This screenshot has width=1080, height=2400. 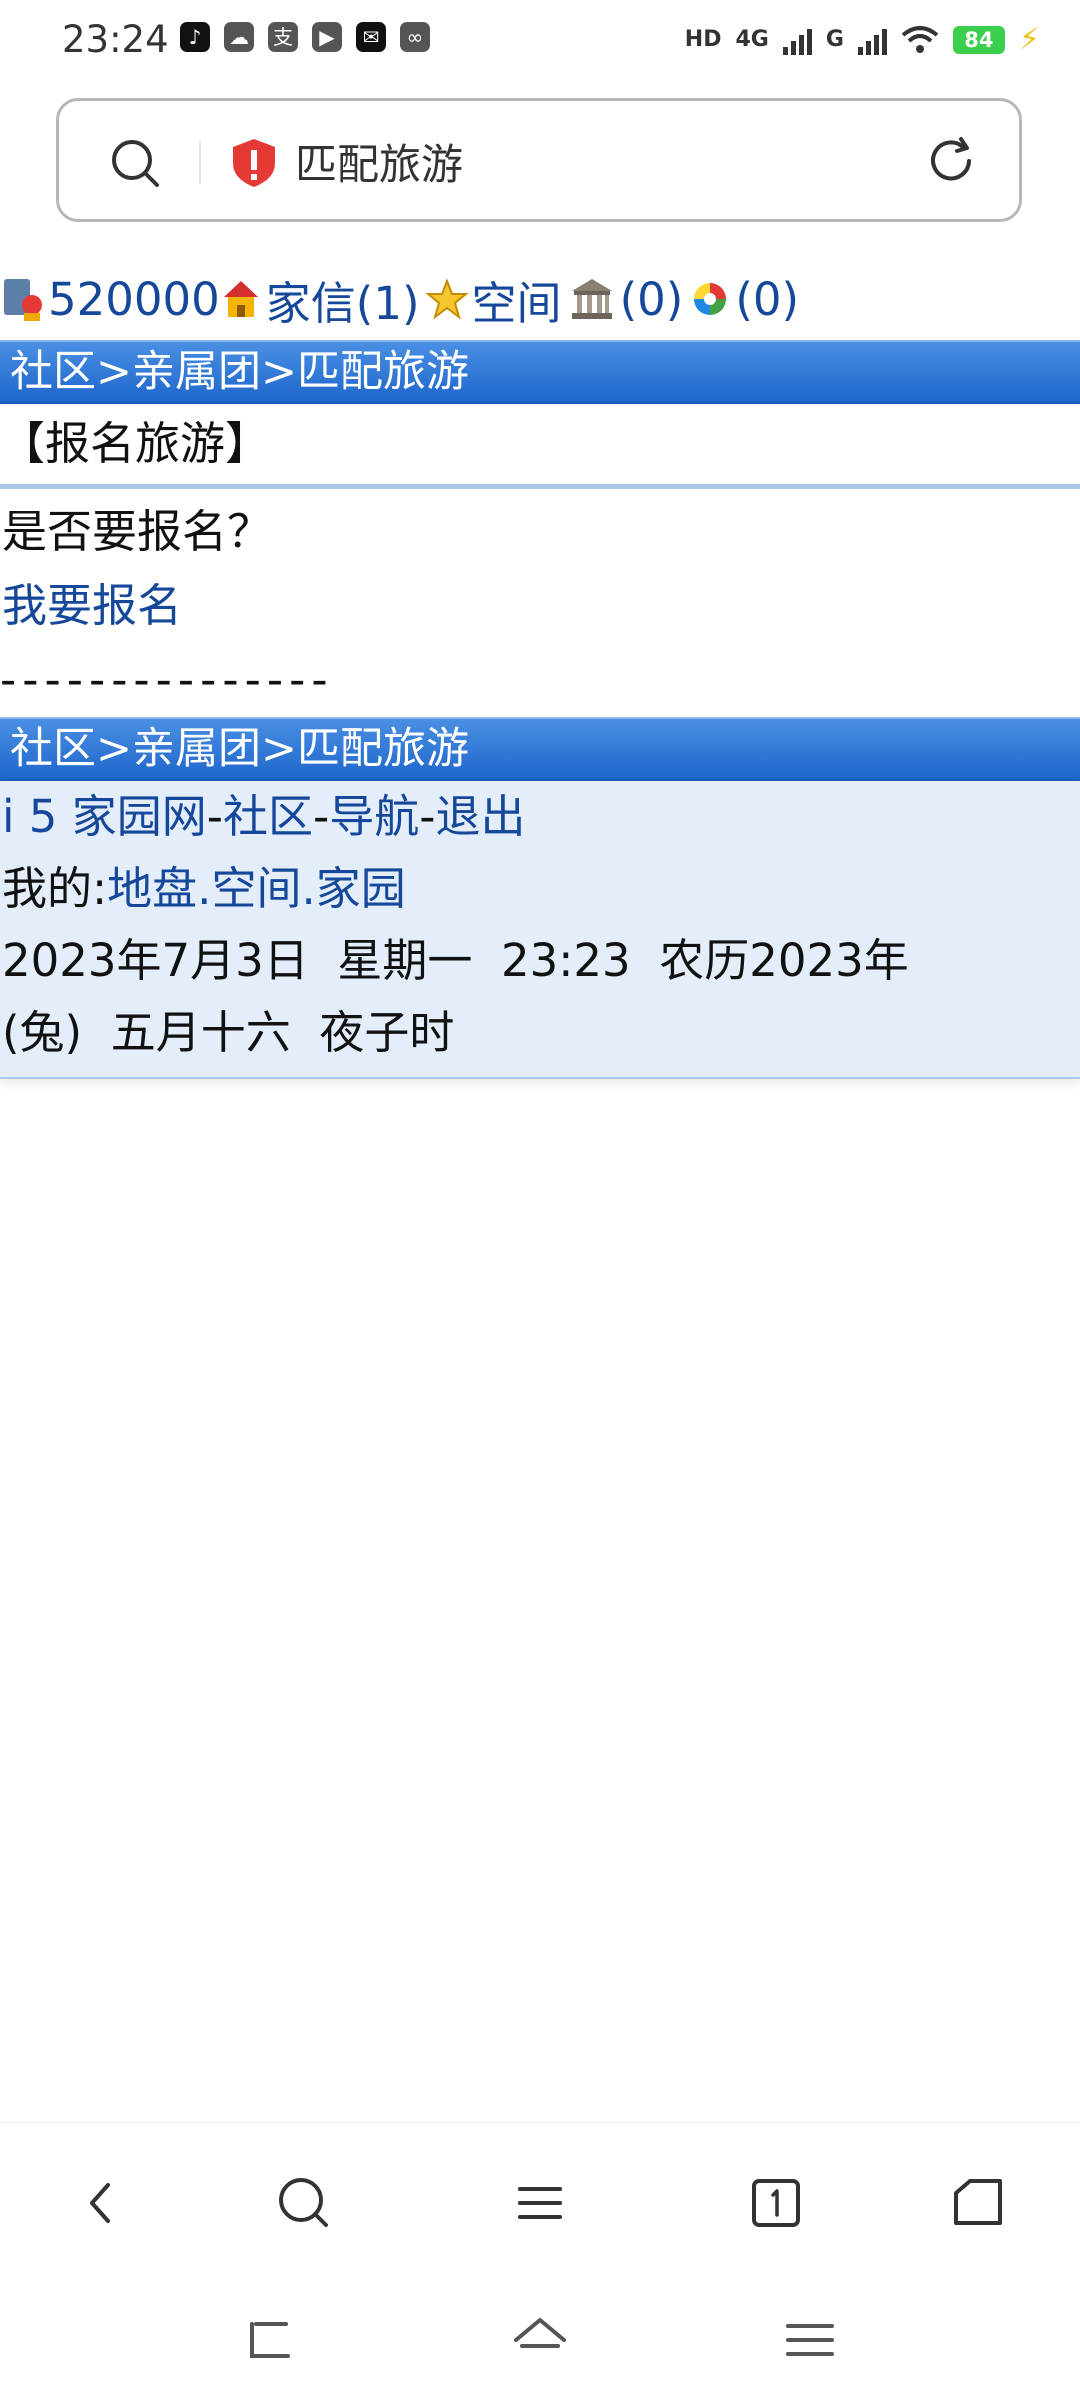 I want to click on address-bar: 匹配旅游, so click(x=539, y=160).